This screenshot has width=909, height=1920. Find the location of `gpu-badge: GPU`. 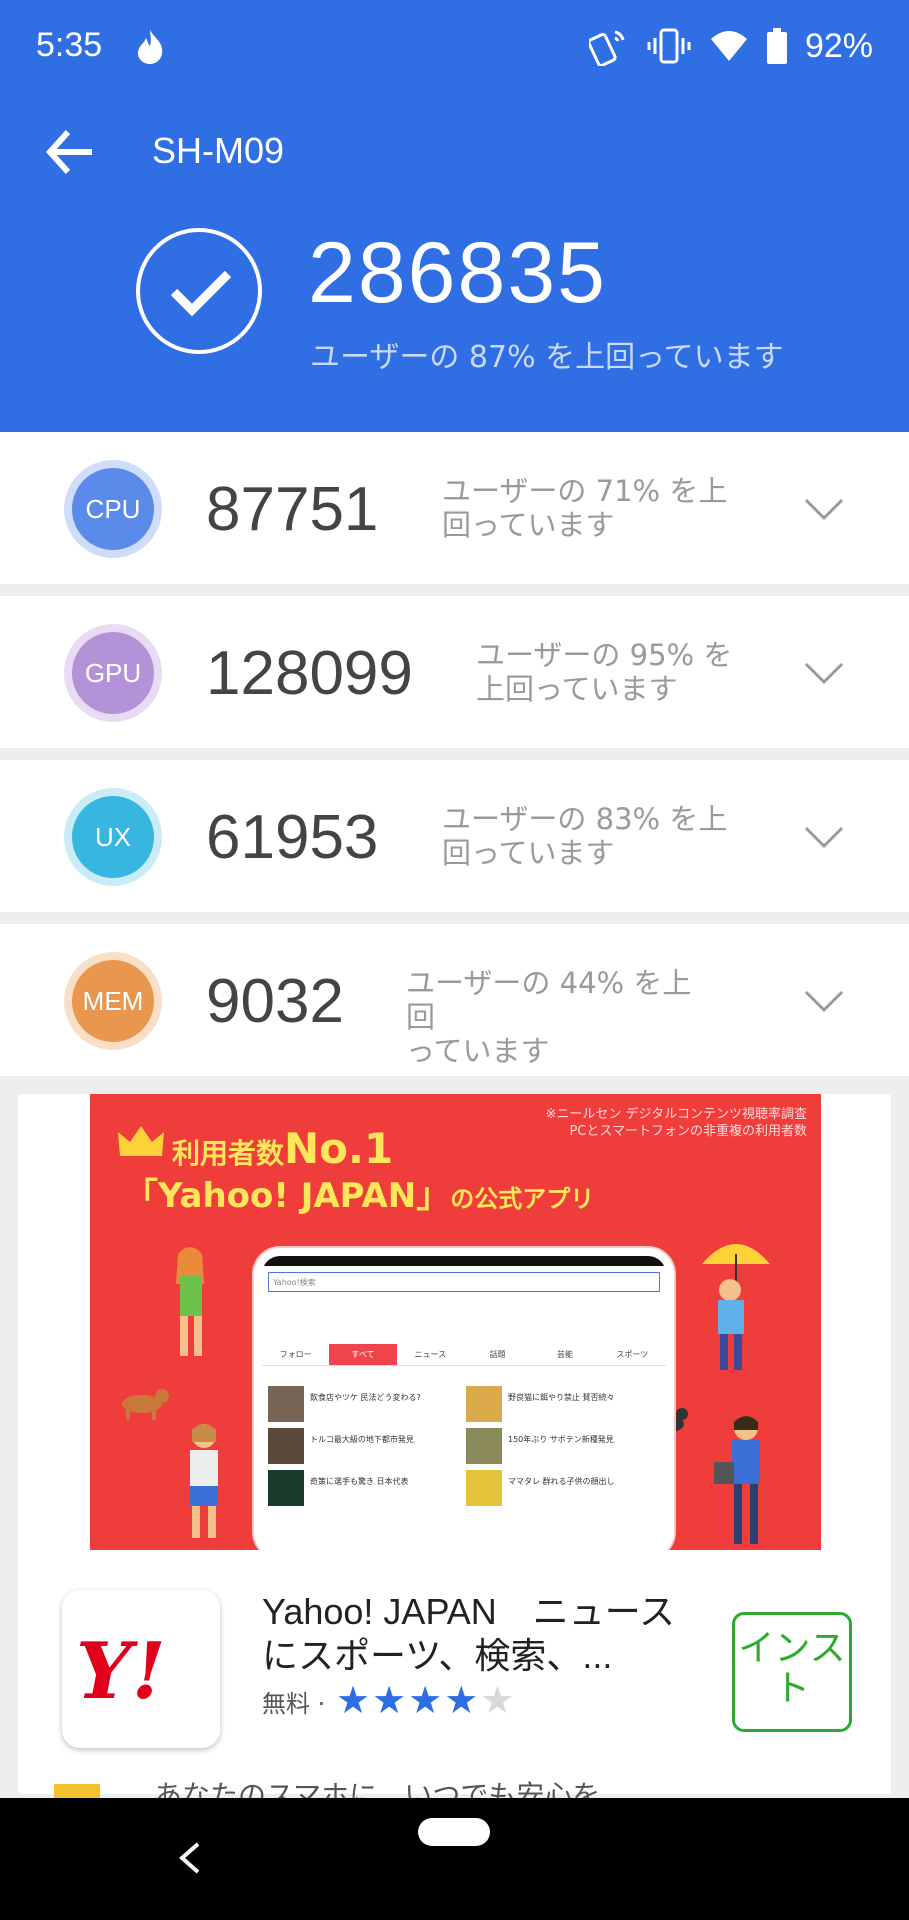

gpu-badge: GPU is located at coordinates (113, 673).